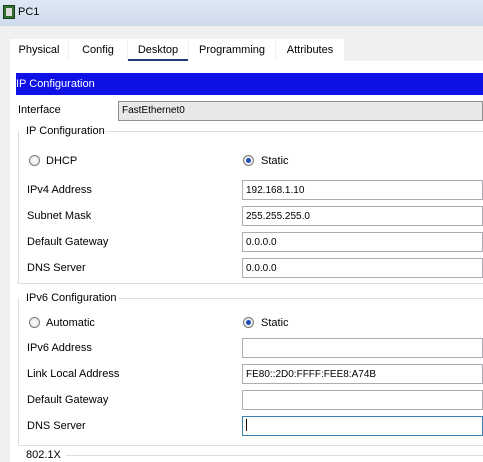 The height and width of the screenshot is (462, 483). Describe the element at coordinates (362, 426) in the screenshot. I see `ipv6-dns-server-field` at that location.